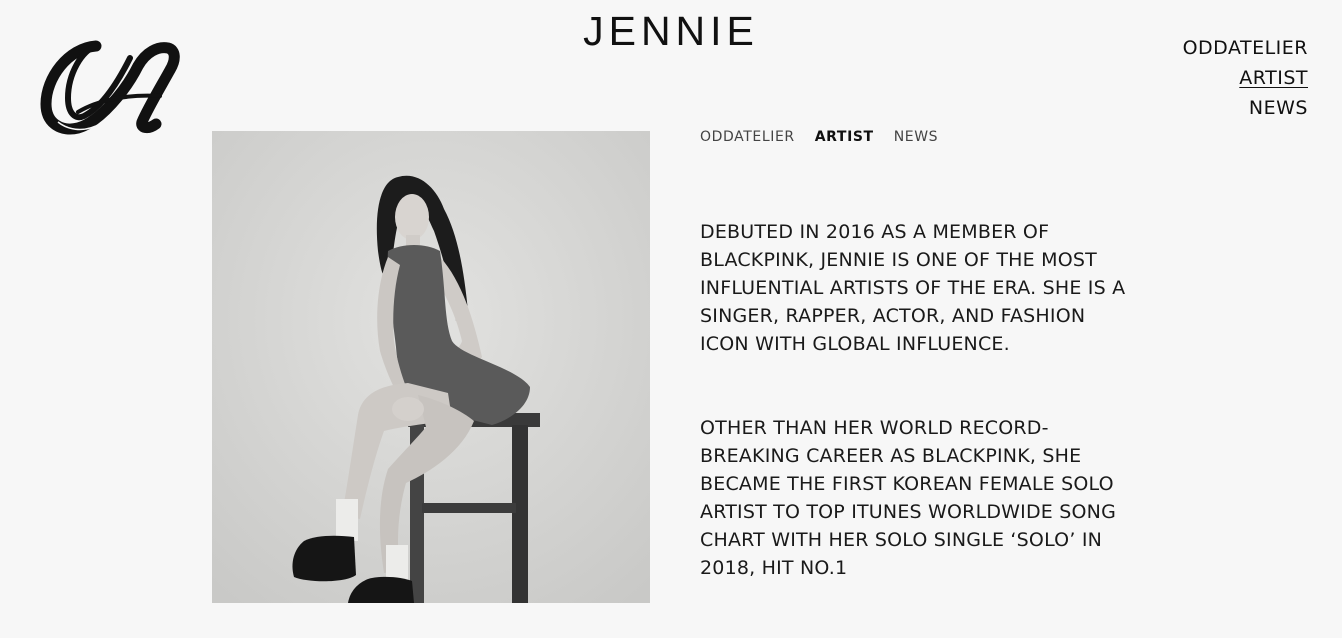  What do you see at coordinates (916, 137) in the screenshot?
I see `sub-nav-link-news: NEWS` at bounding box center [916, 137].